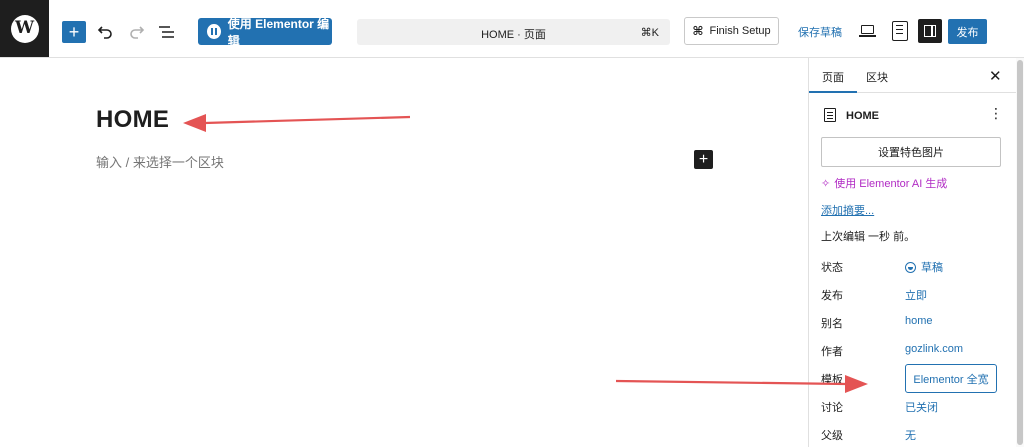 The image size is (1024, 447). I want to click on save-draft-button: 保存草稿, so click(820, 32).